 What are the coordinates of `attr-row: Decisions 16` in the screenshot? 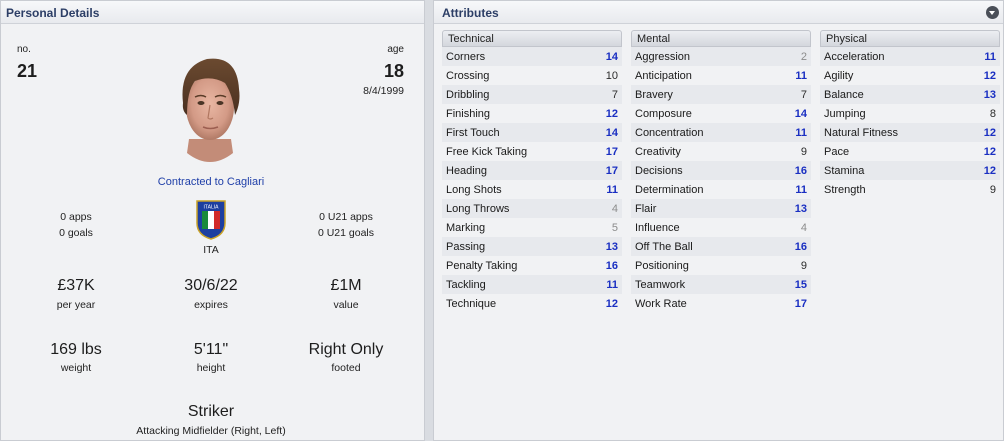 It's located at (721, 170).